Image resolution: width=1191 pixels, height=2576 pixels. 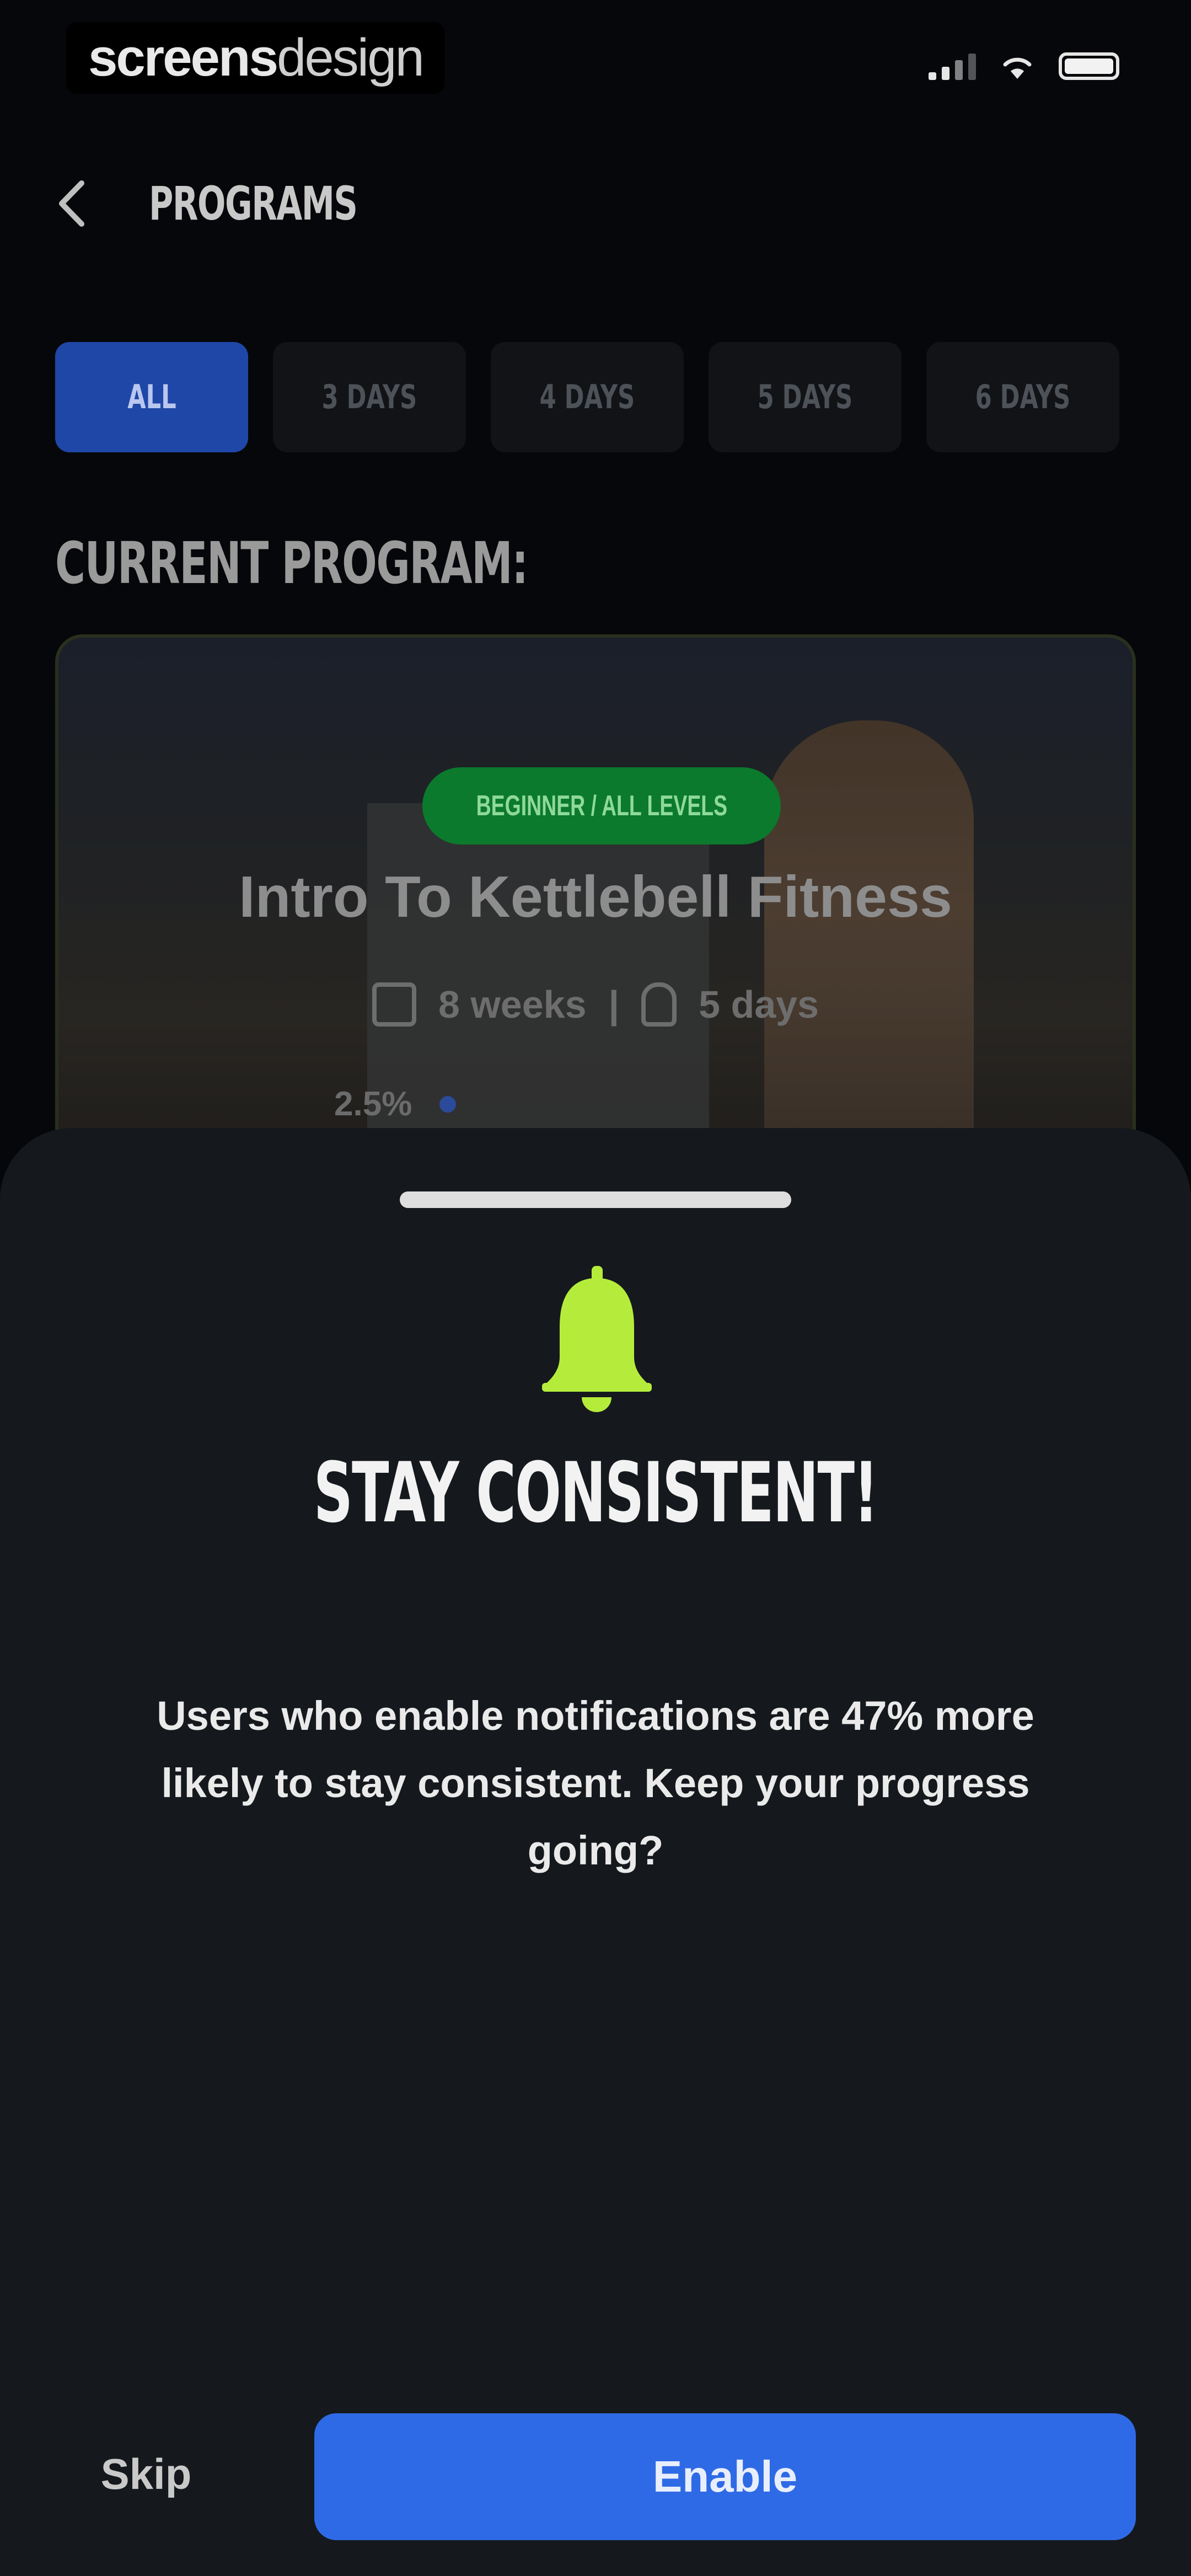 What do you see at coordinates (146, 2474) in the screenshot?
I see `skip-button: Skip` at bounding box center [146, 2474].